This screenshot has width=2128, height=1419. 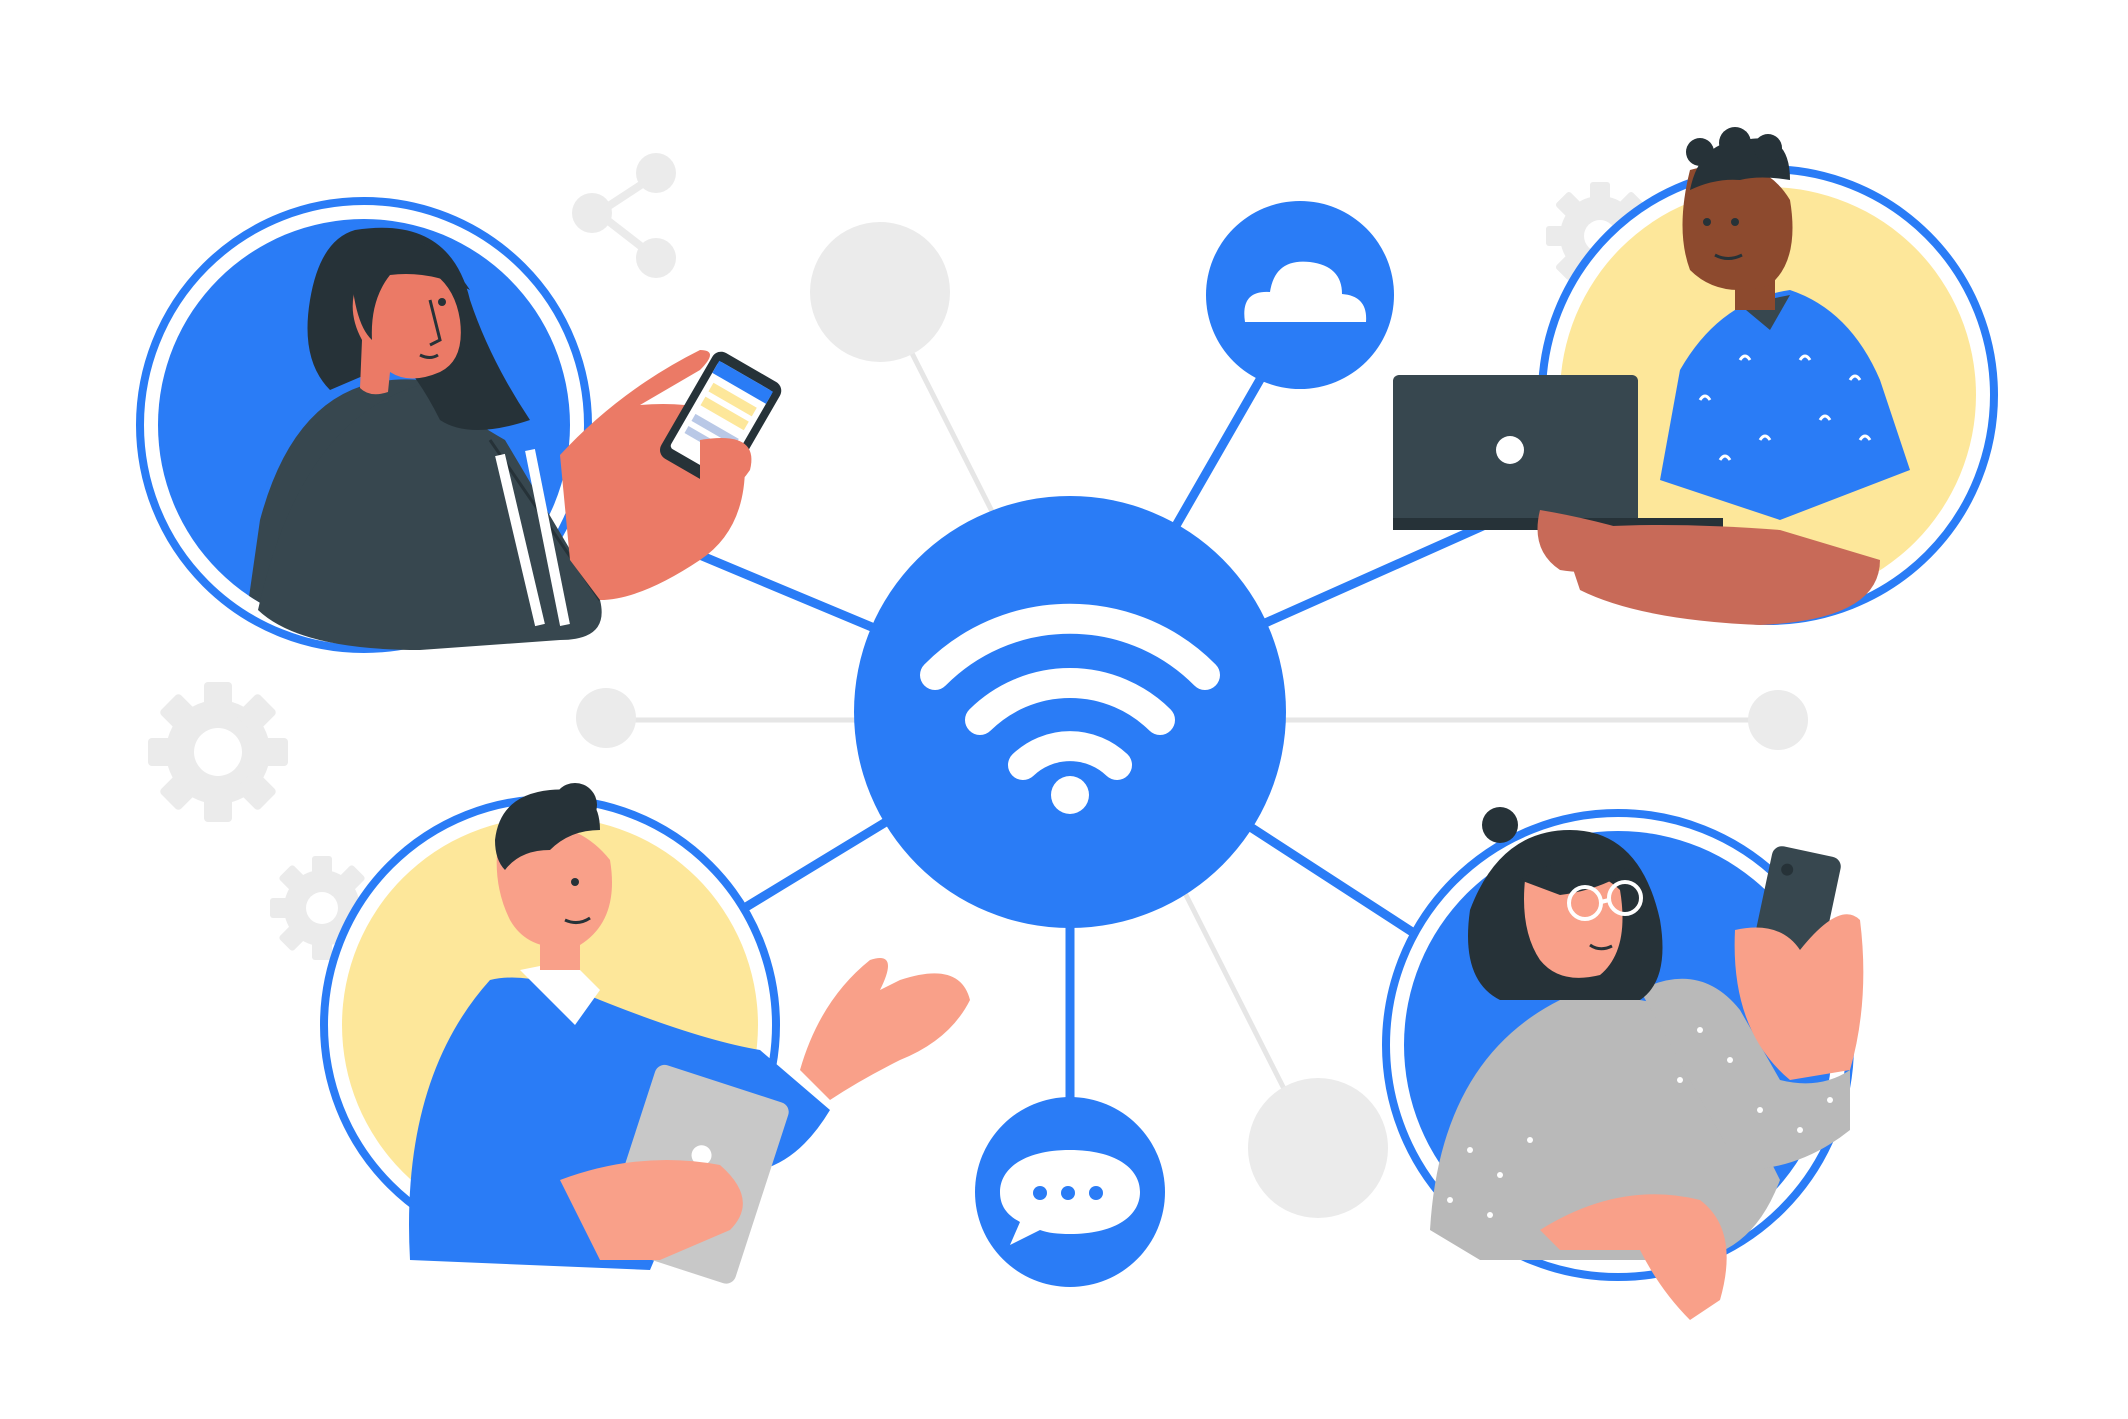 What do you see at coordinates (624, 215) in the screenshot?
I see `share-icon` at bounding box center [624, 215].